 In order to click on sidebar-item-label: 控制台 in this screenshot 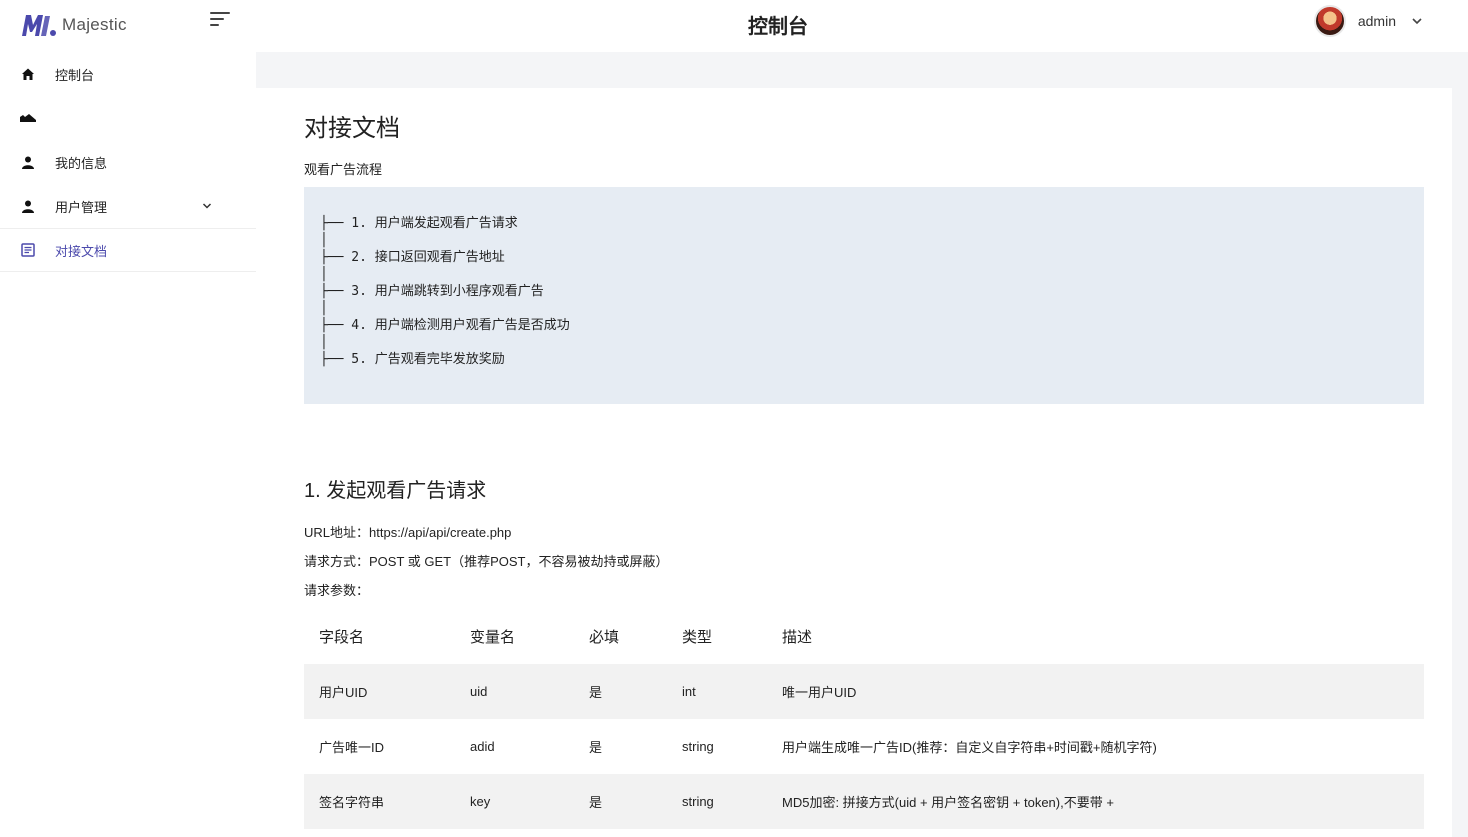, I will do `click(75, 75)`.